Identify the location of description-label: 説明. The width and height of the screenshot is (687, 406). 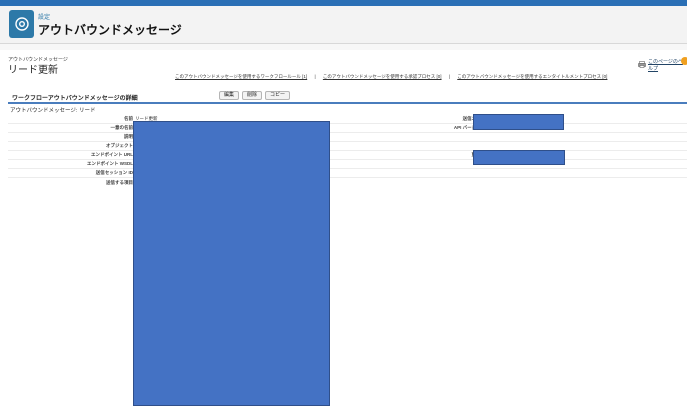
(128, 136).